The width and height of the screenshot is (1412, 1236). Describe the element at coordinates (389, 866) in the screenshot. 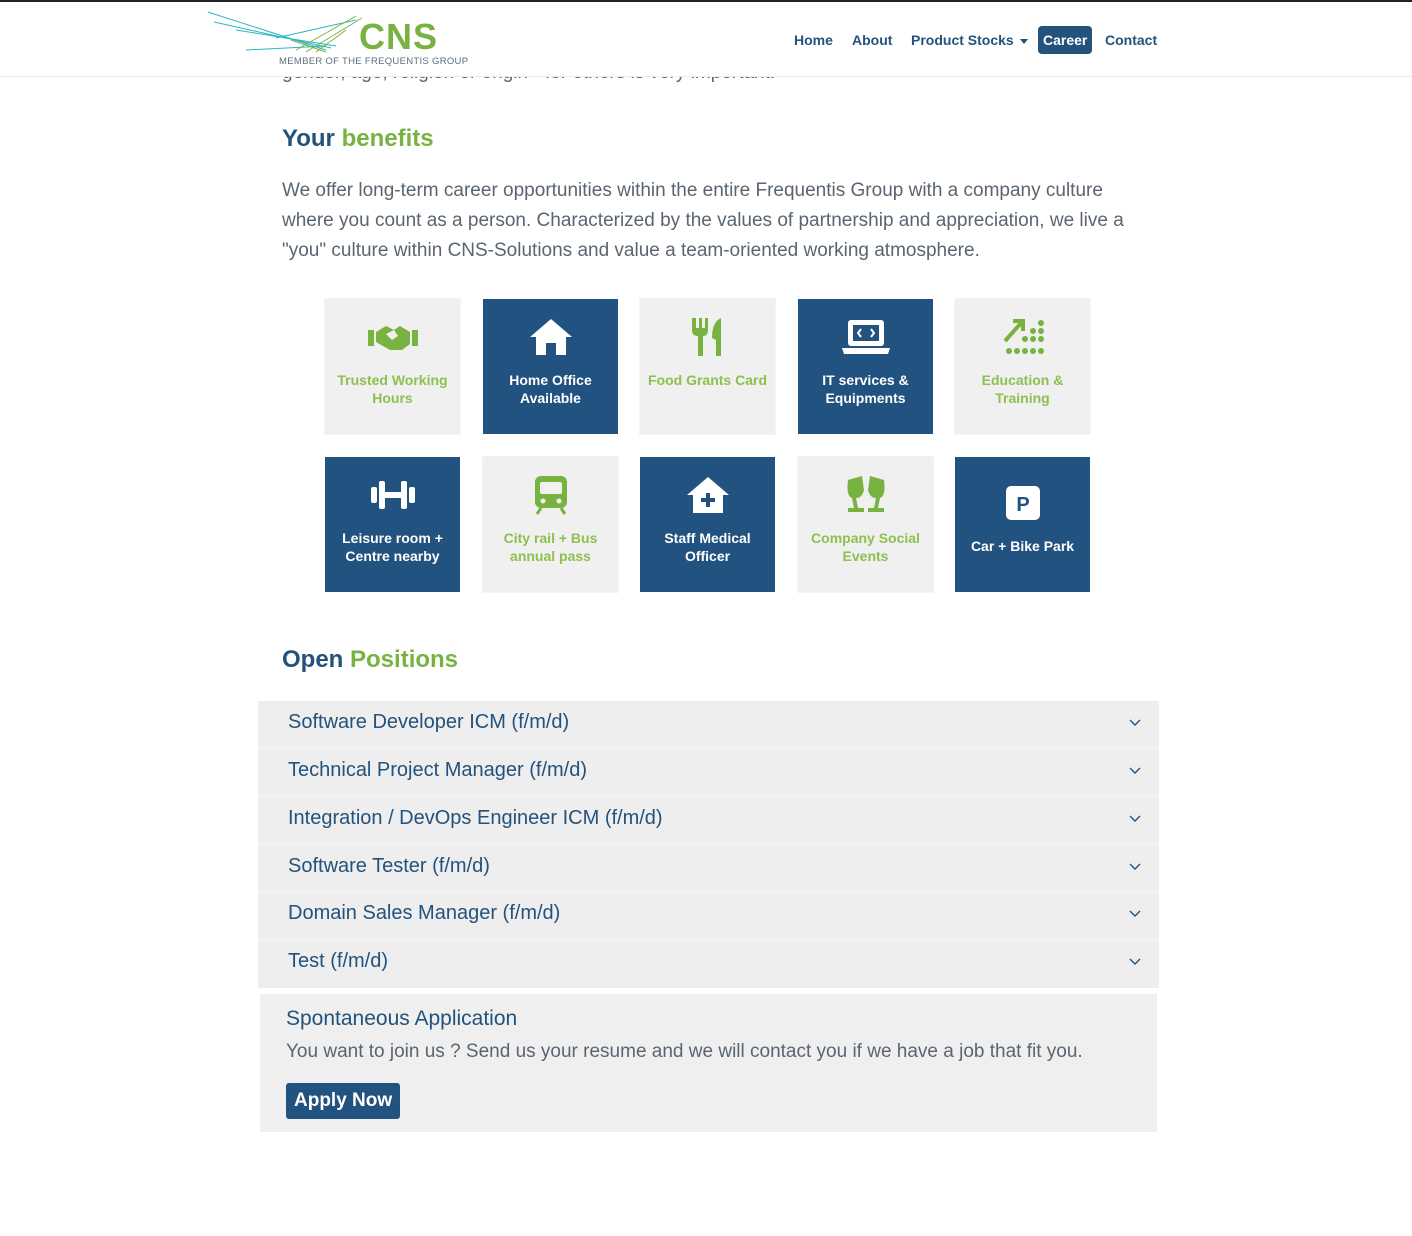

I see `position-title: Software Tester (f/m/d)` at that location.